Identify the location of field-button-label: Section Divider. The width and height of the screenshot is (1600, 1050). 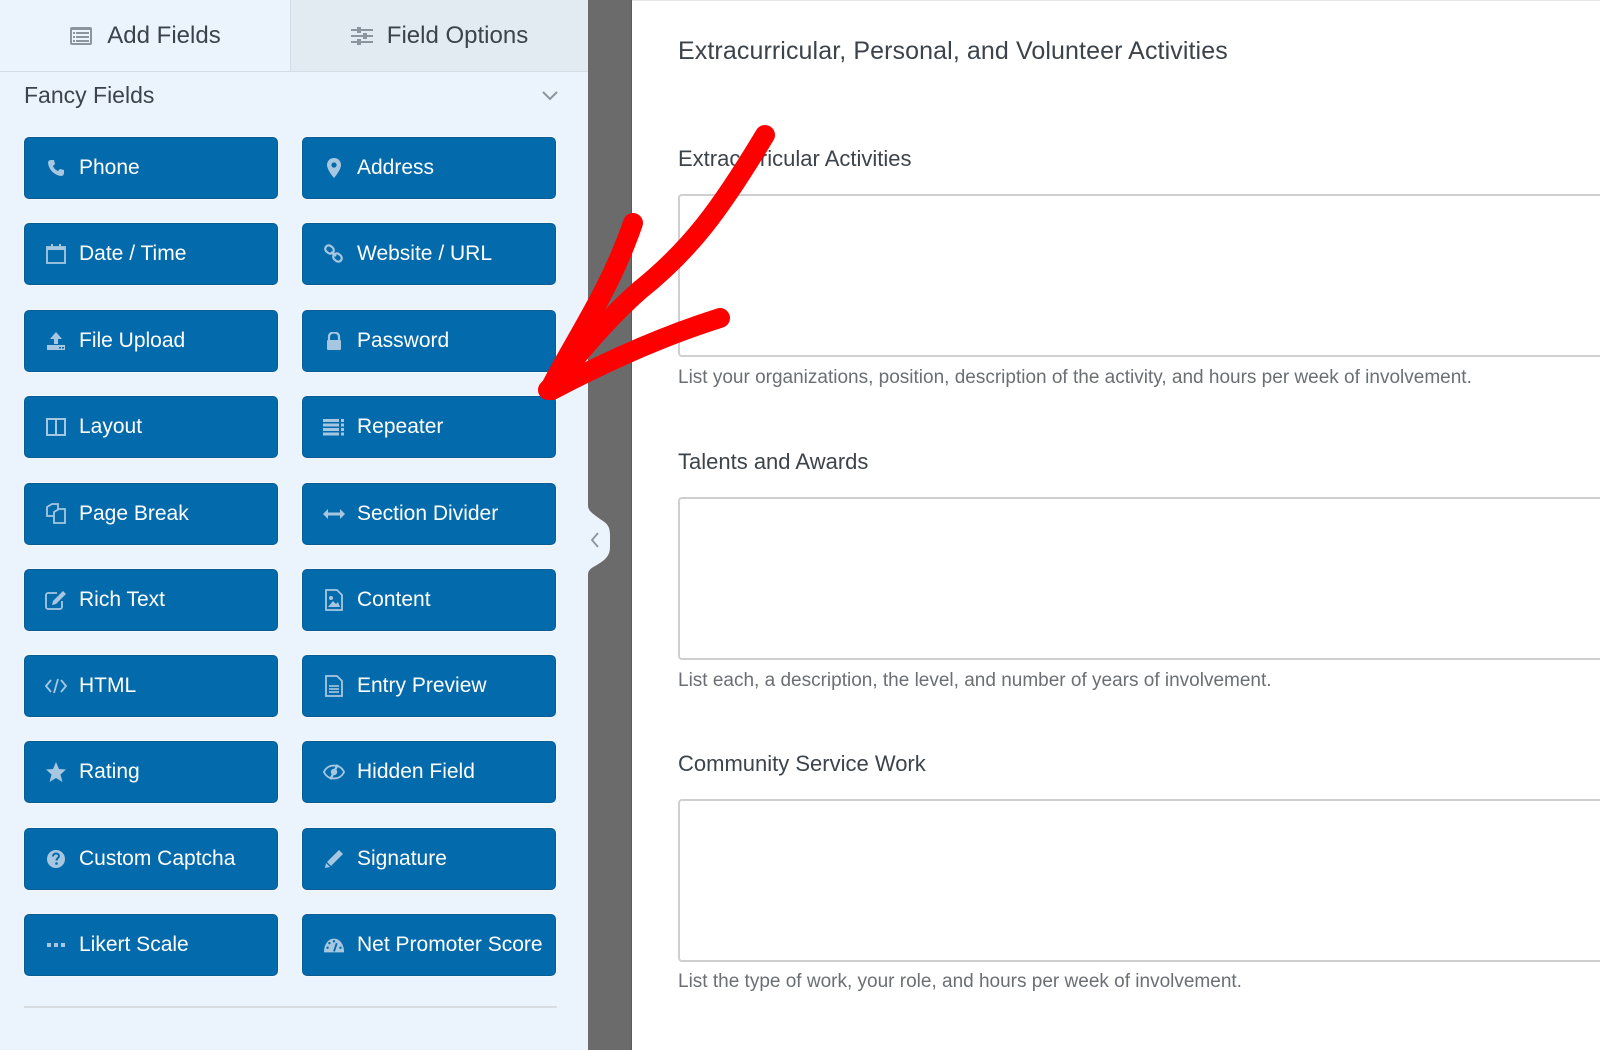
(428, 513).